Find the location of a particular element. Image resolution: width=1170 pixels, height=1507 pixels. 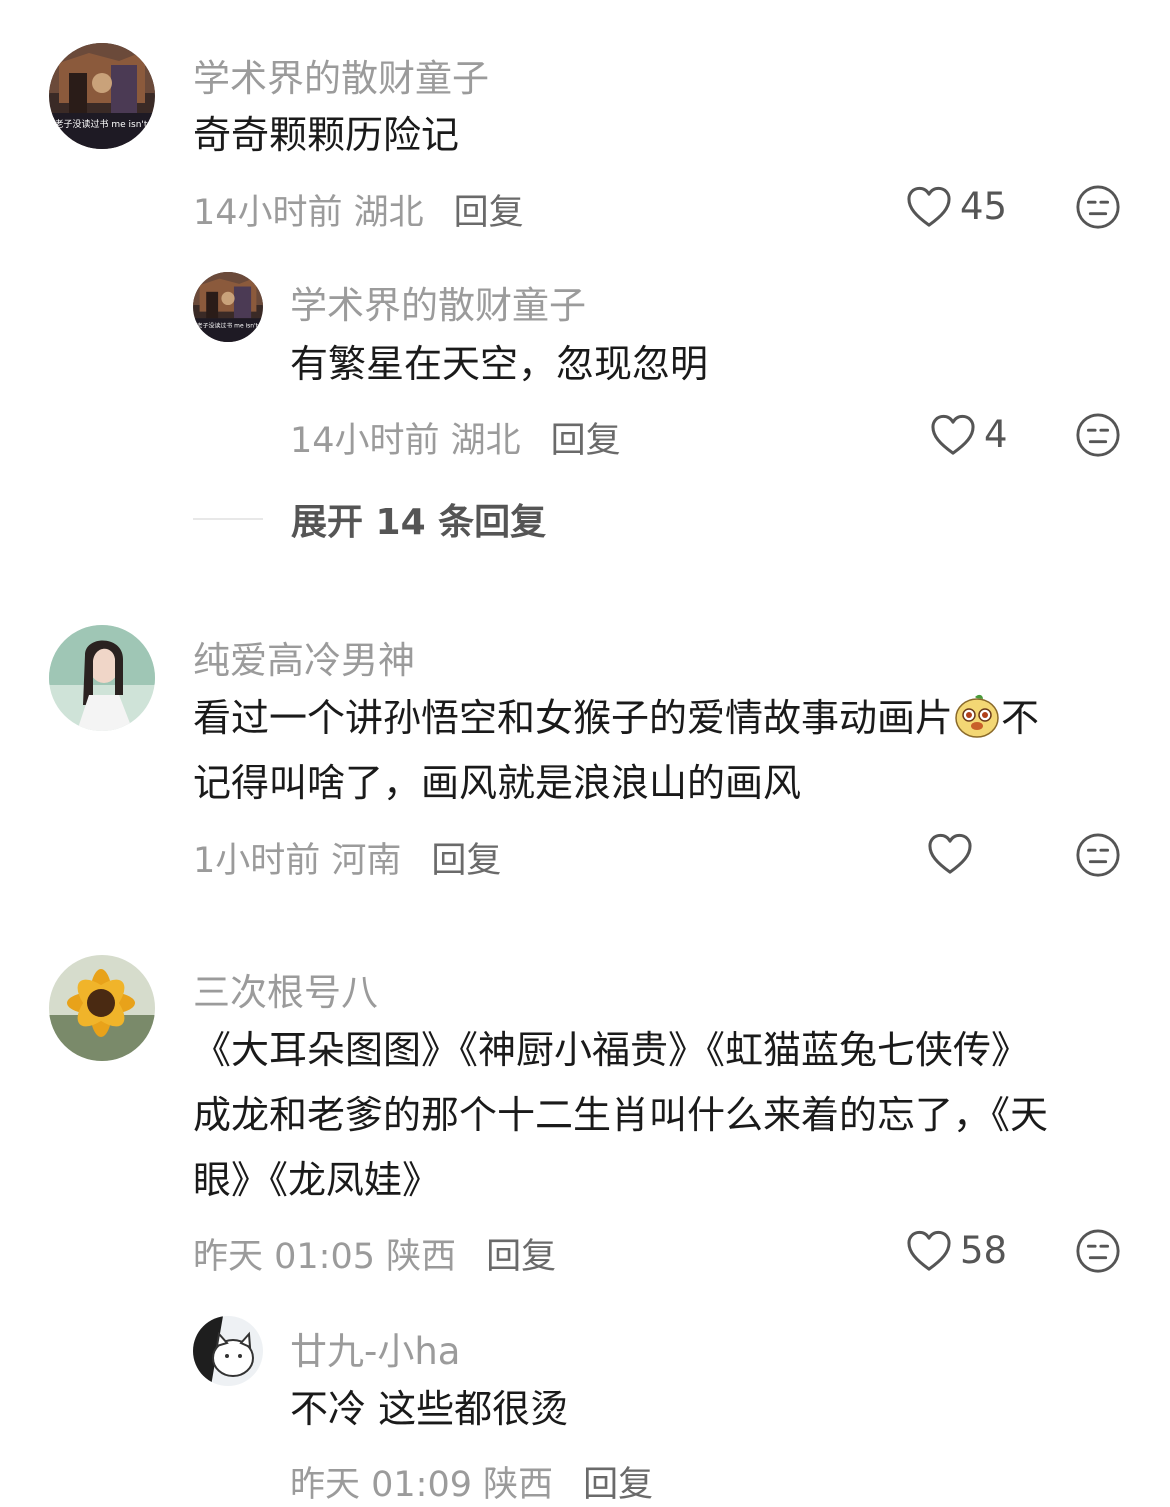

comment-meta: 昨天 01:05 陕西 回复 is located at coordinates (374, 1253).